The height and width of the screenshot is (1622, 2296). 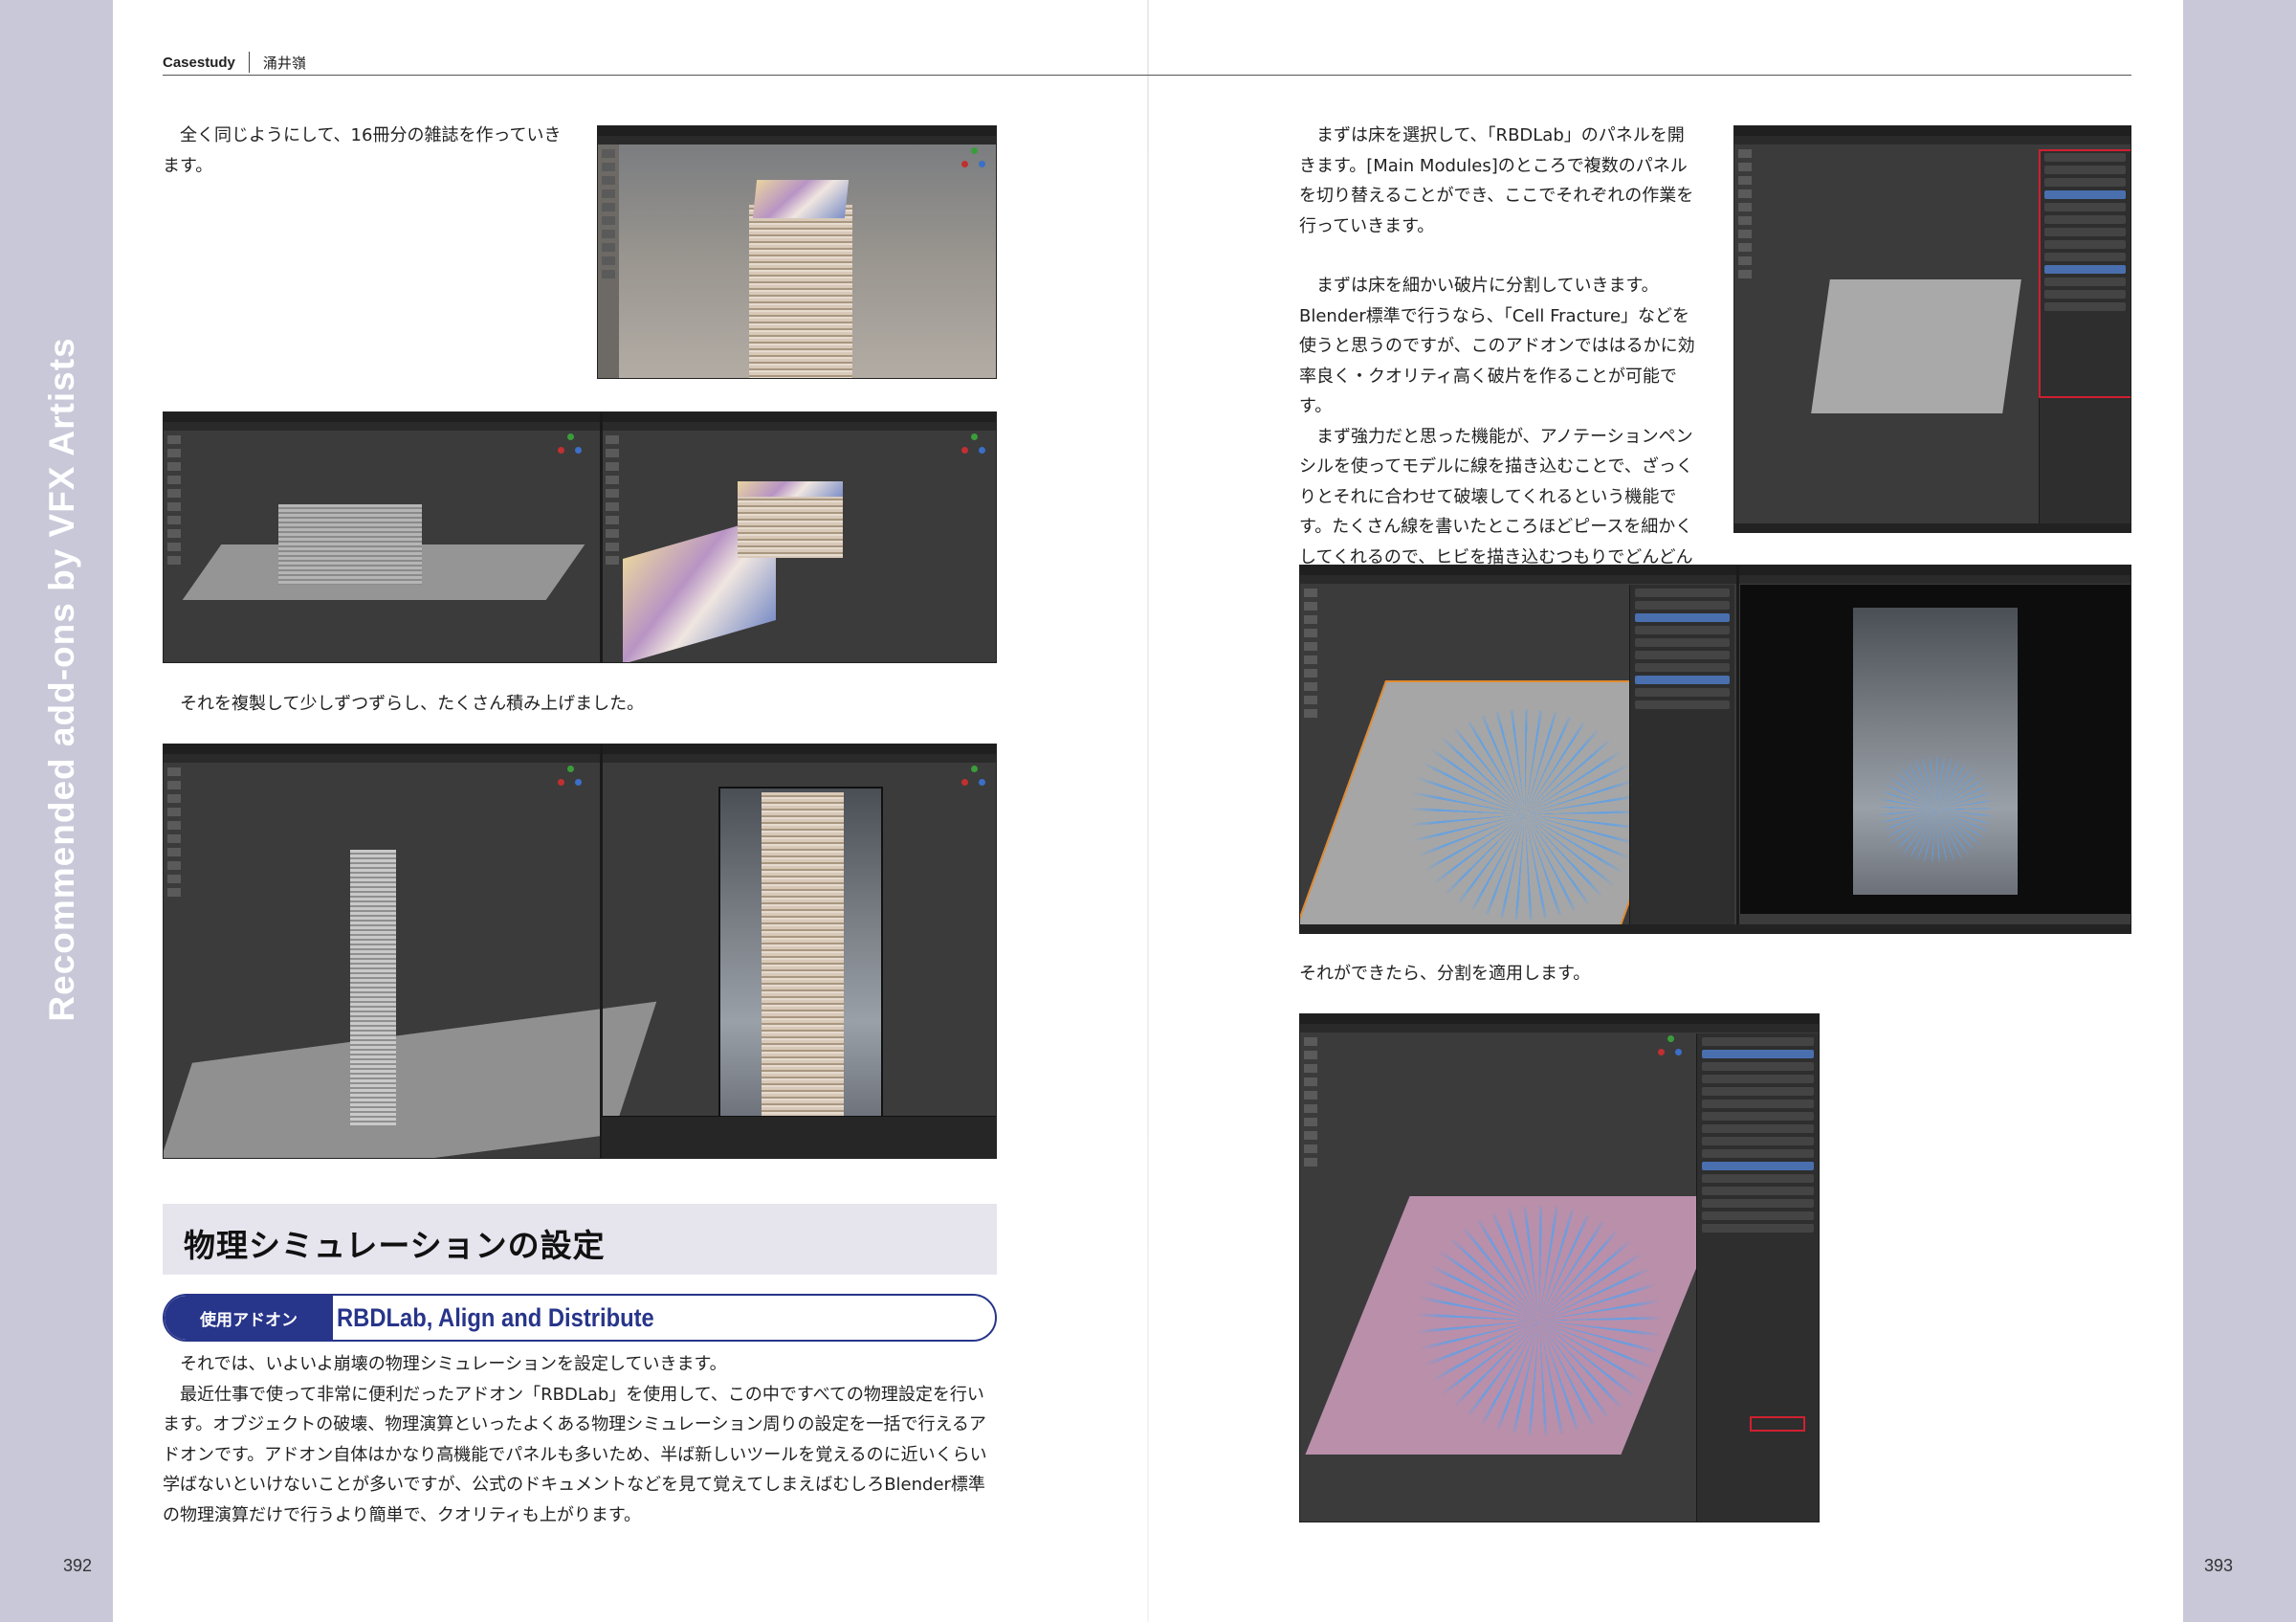 What do you see at coordinates (249, 1318) in the screenshot?
I see `addon-label: 使用アドオン` at bounding box center [249, 1318].